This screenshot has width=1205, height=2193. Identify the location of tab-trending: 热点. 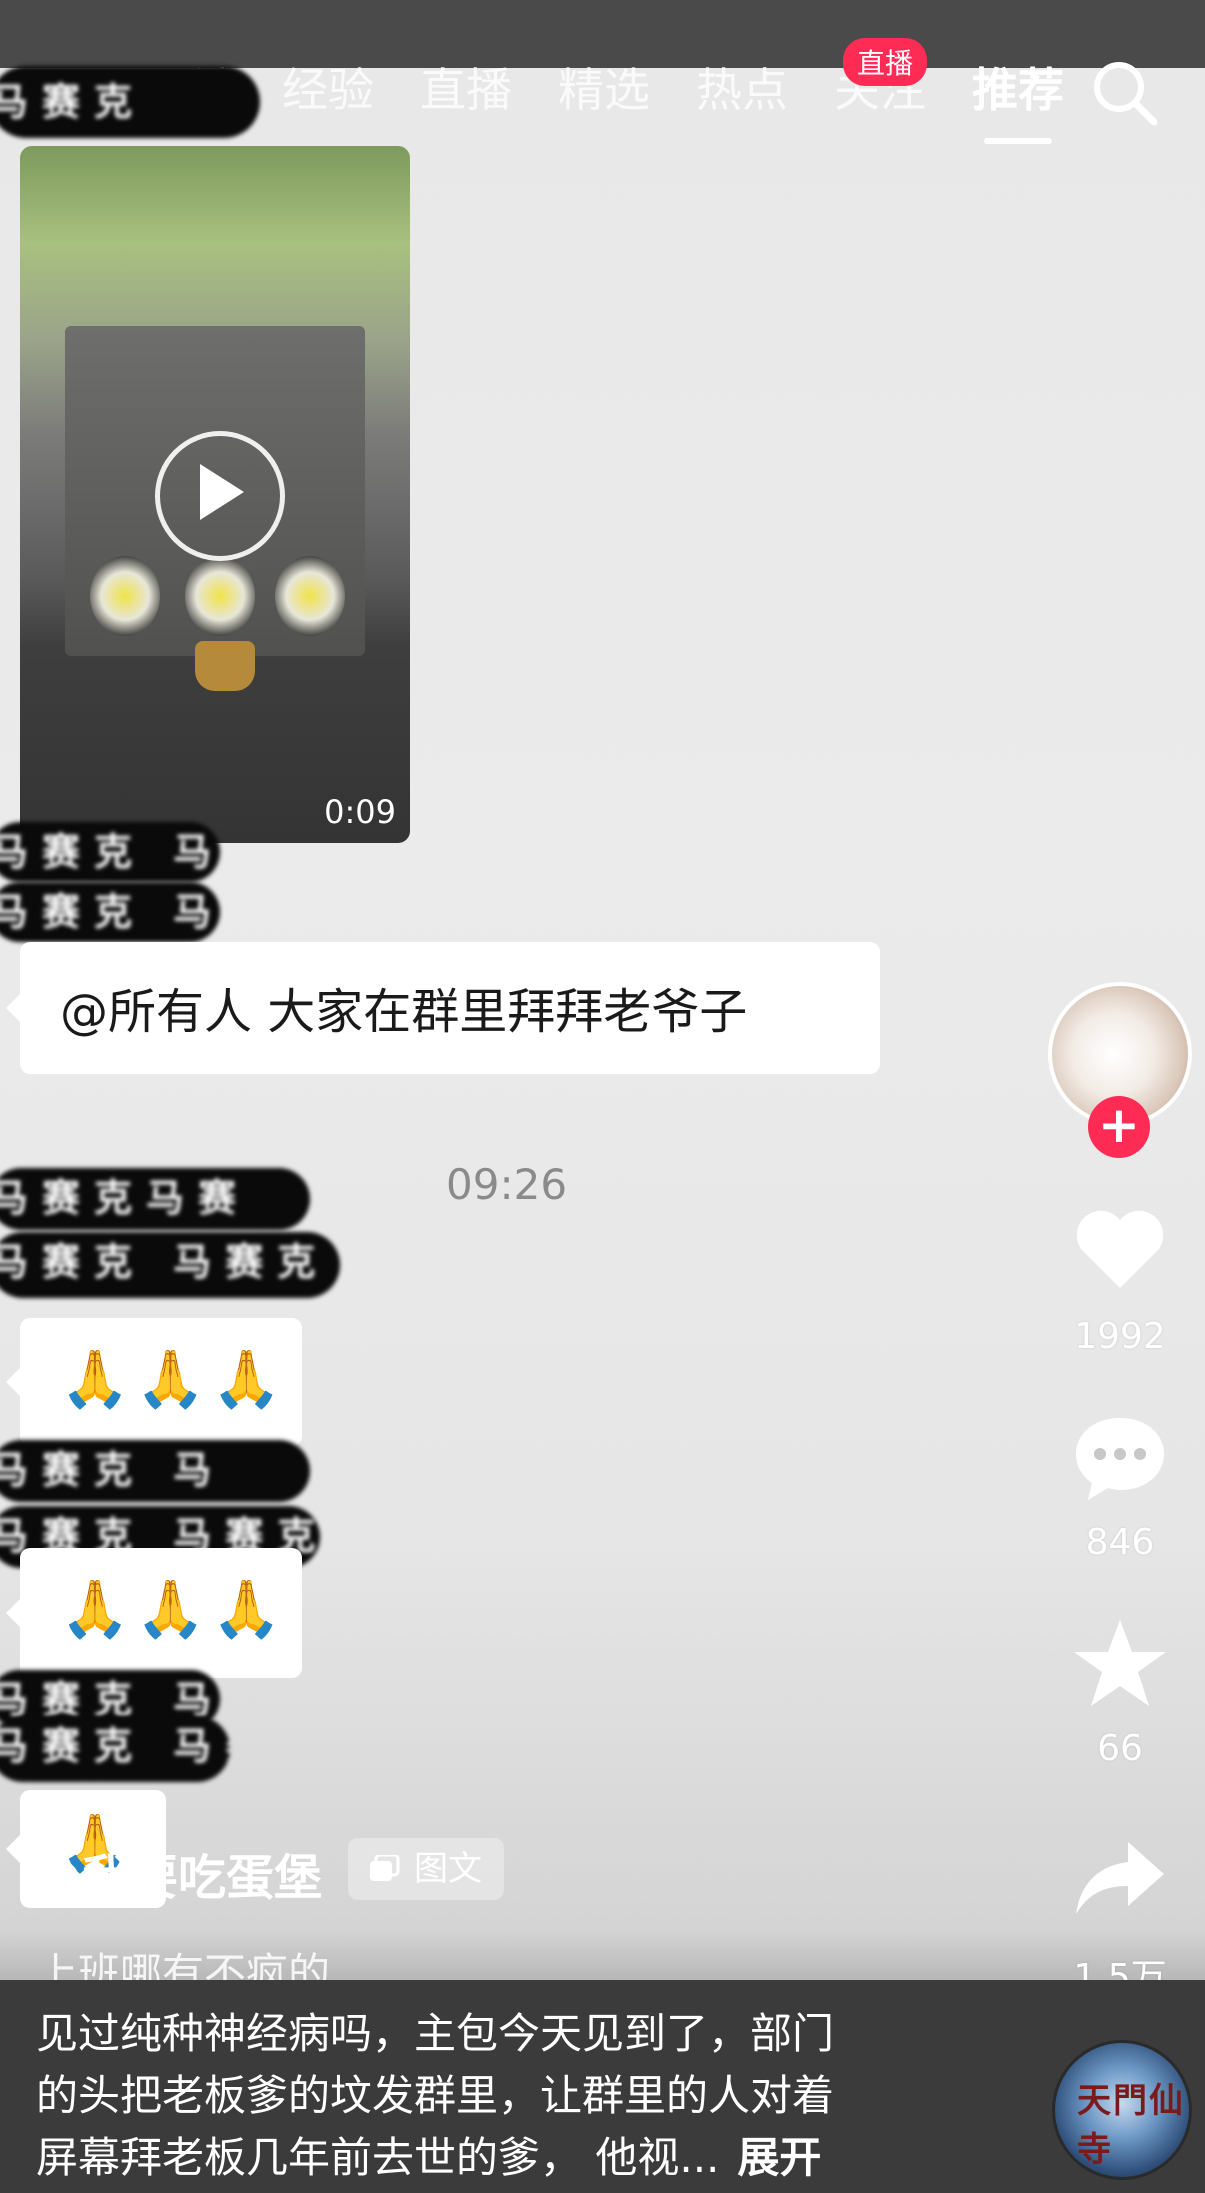
(742, 90).